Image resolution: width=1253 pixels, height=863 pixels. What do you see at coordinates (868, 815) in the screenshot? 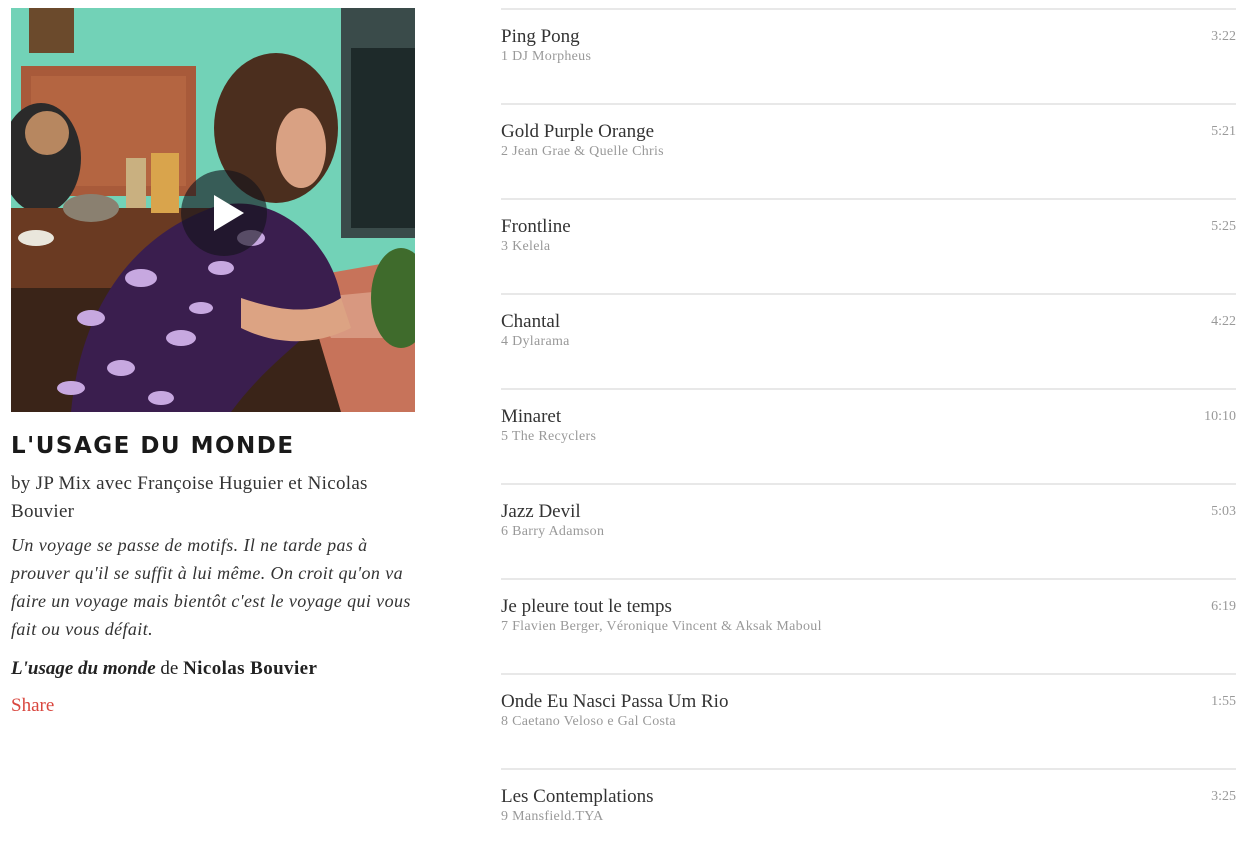
I see `track-row: Les Contemplations 9 Mansfield.TYA 3:25` at bounding box center [868, 815].